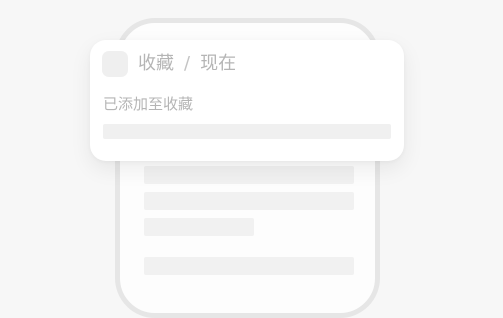  What do you see at coordinates (247, 131) in the screenshot?
I see `message-placeholder-line` at bounding box center [247, 131].